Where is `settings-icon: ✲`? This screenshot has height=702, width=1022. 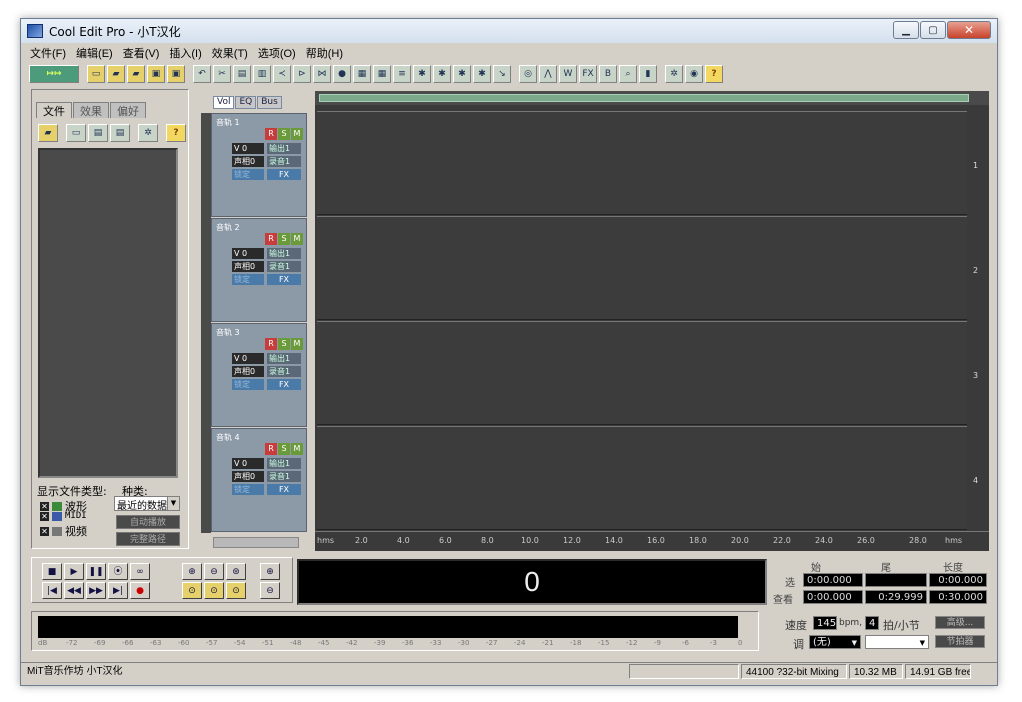
settings-icon: ✲ is located at coordinates (674, 74).